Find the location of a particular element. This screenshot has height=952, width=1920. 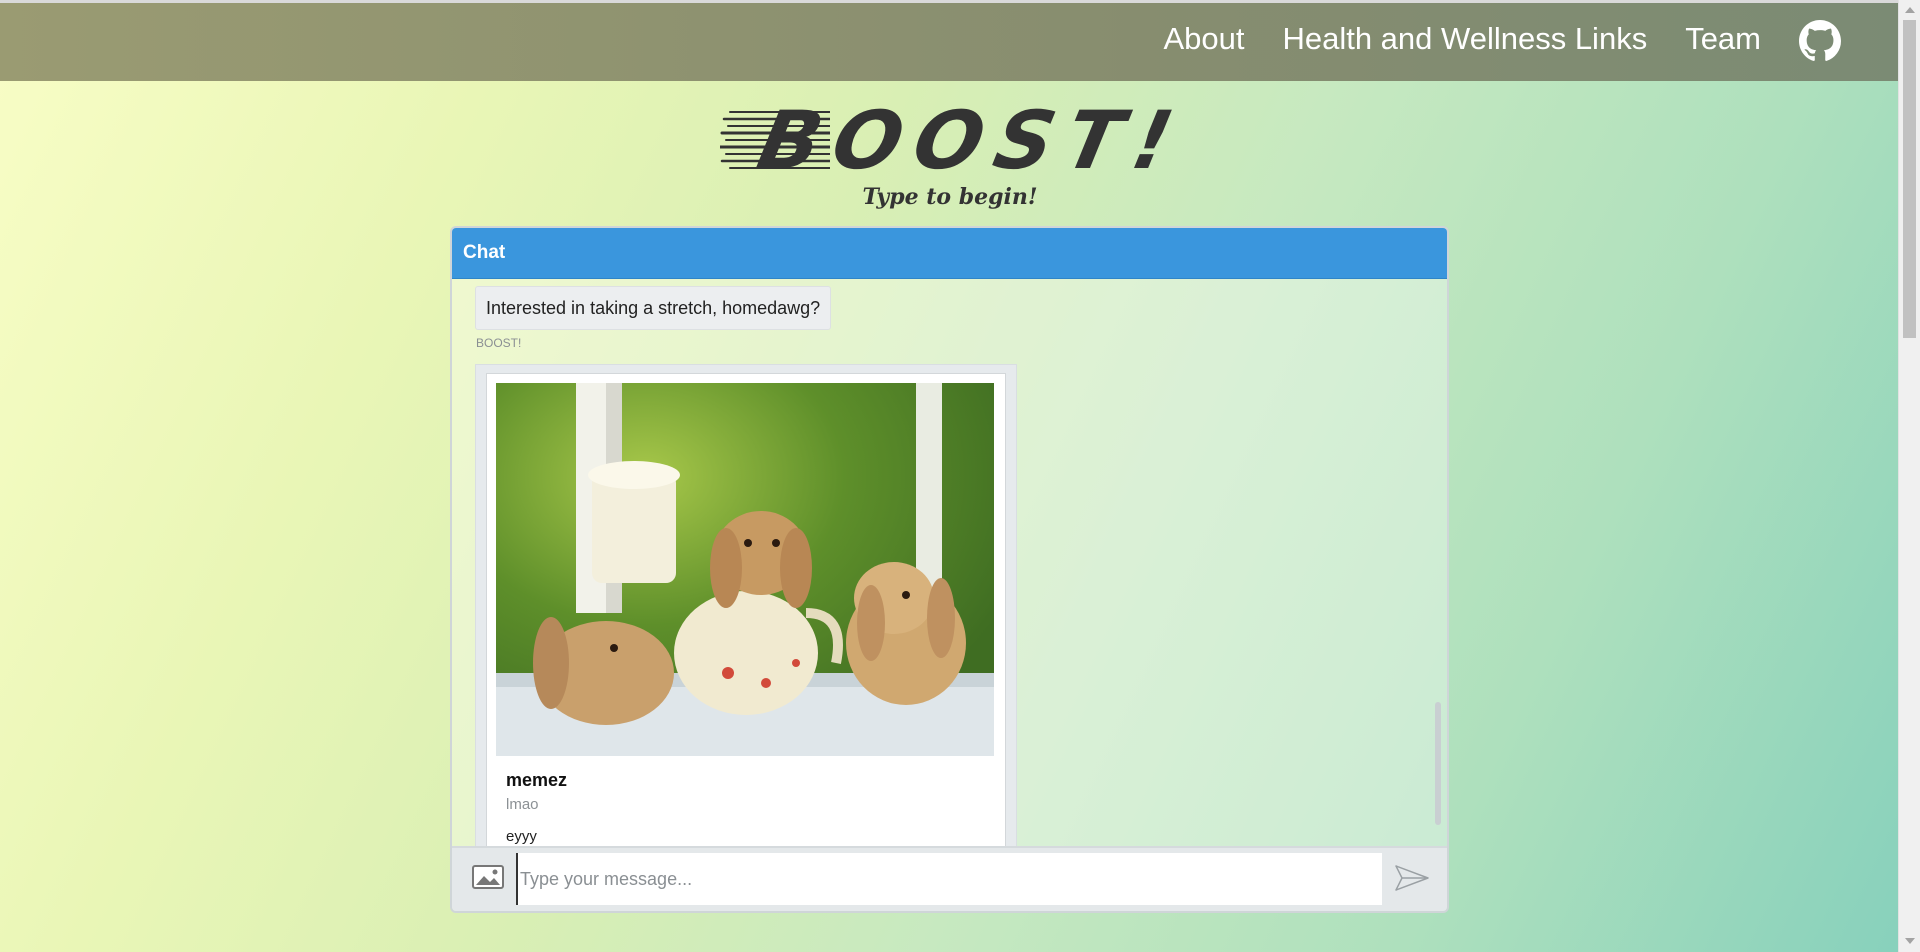

logo-title: BOOST! is located at coordinates (972, 140).